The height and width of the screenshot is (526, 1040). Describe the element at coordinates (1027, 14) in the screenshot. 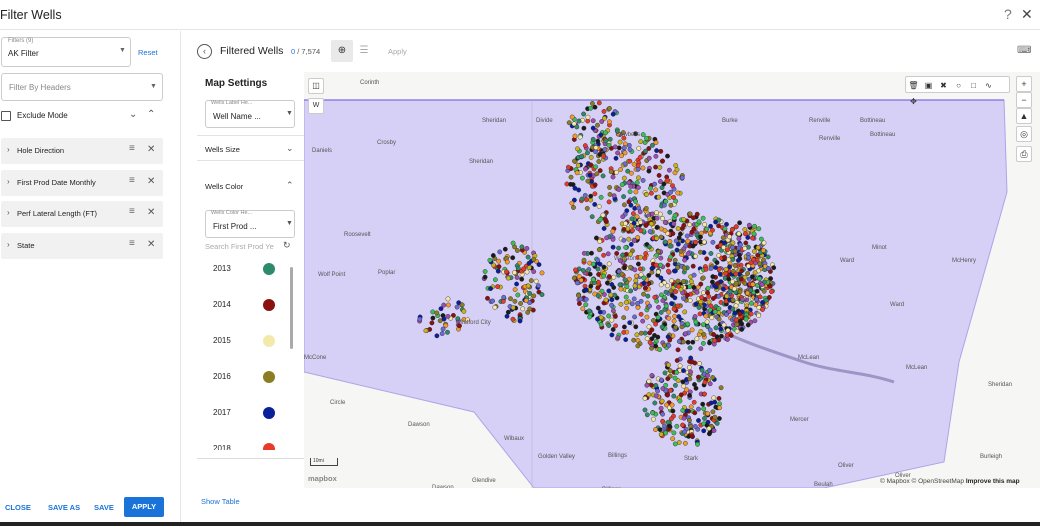

I see `close-icon: ✕` at that location.